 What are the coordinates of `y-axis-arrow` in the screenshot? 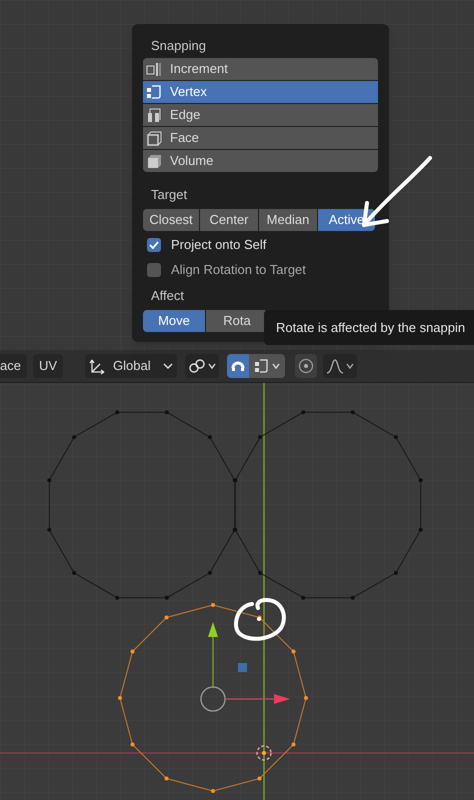 It's located at (213, 655).